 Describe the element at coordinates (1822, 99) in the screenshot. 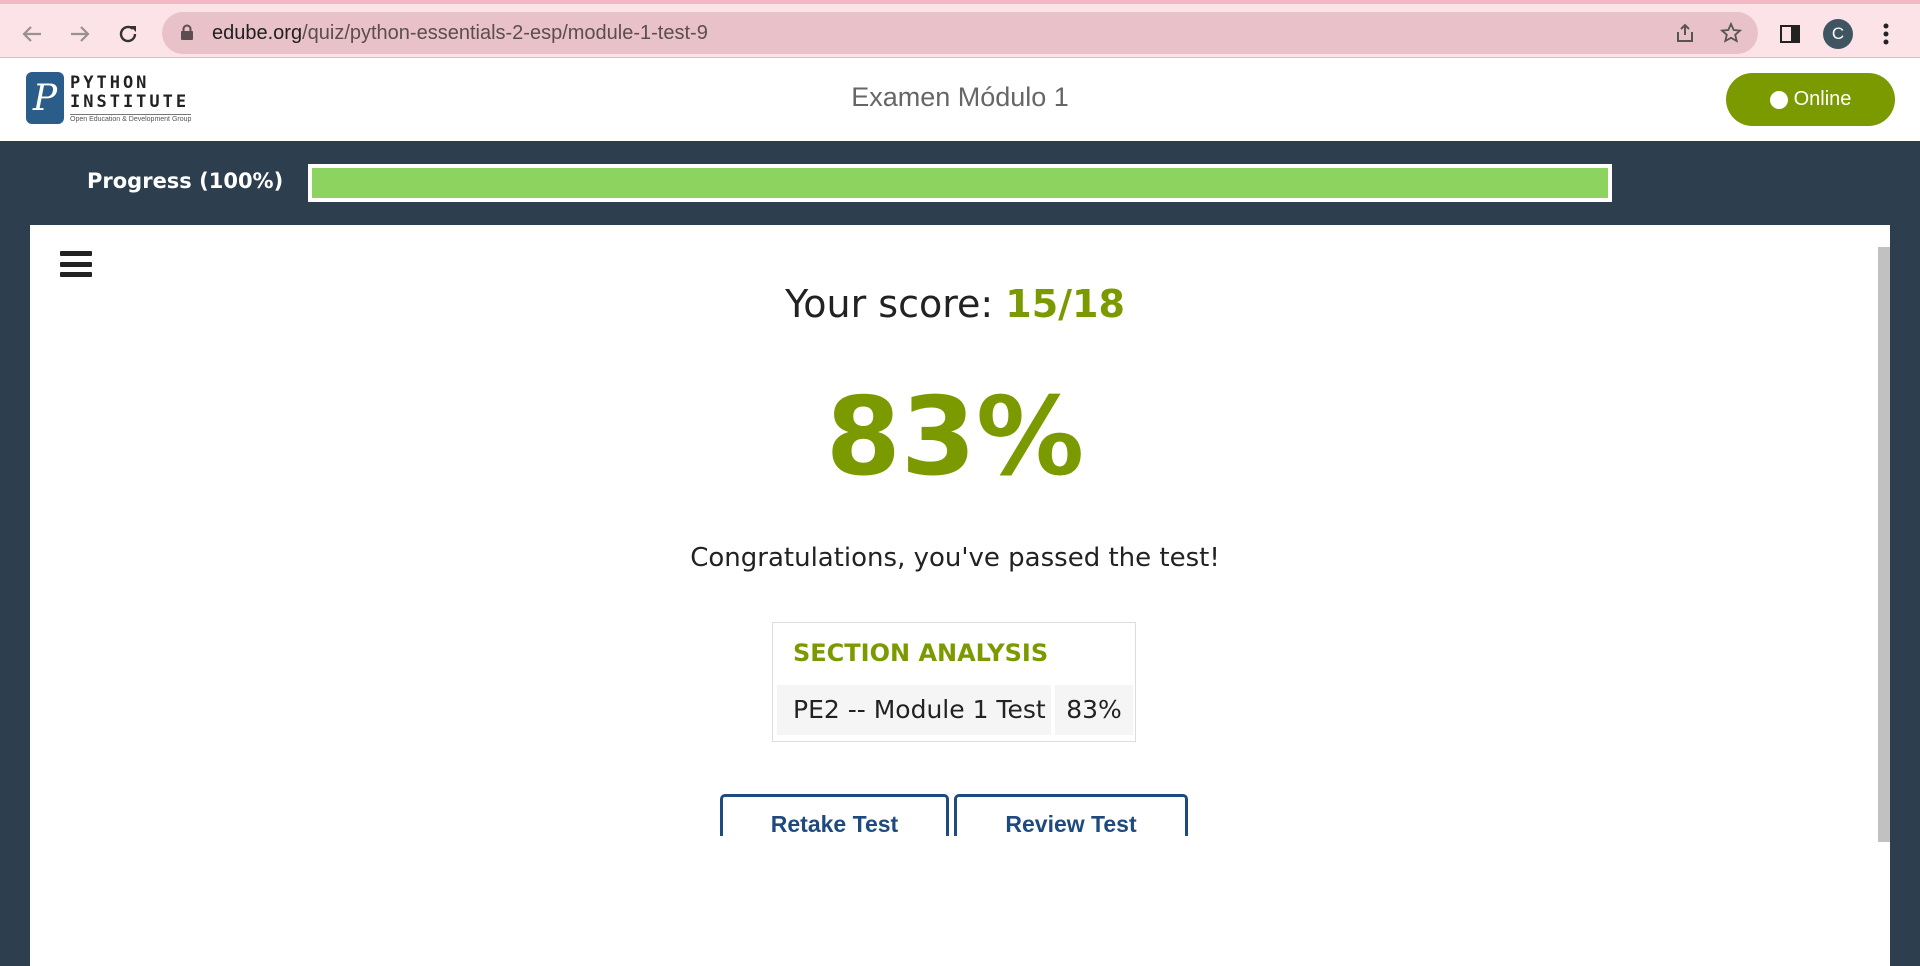

I see `online-status-label: Online` at that location.